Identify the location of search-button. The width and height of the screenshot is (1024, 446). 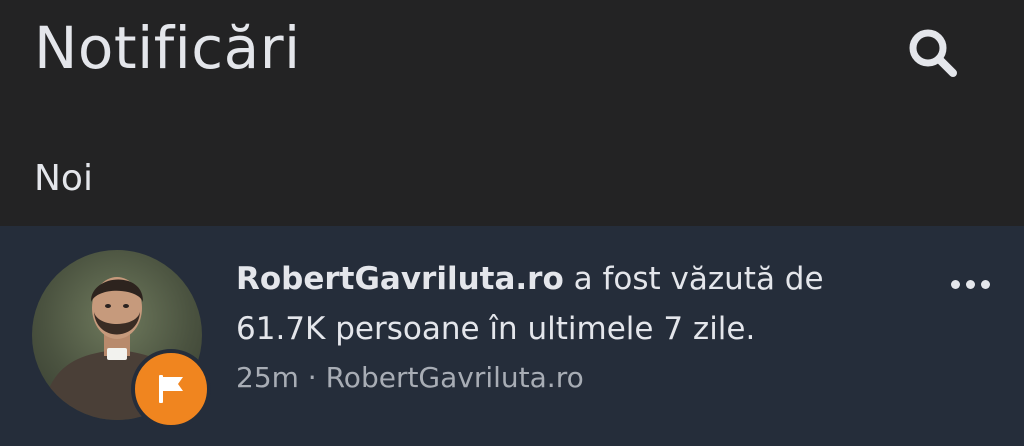
(933, 53).